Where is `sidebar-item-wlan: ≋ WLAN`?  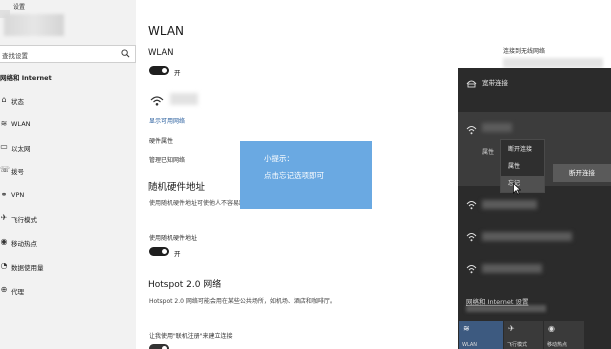 sidebar-item-wlan: ≋ WLAN is located at coordinates (68, 125).